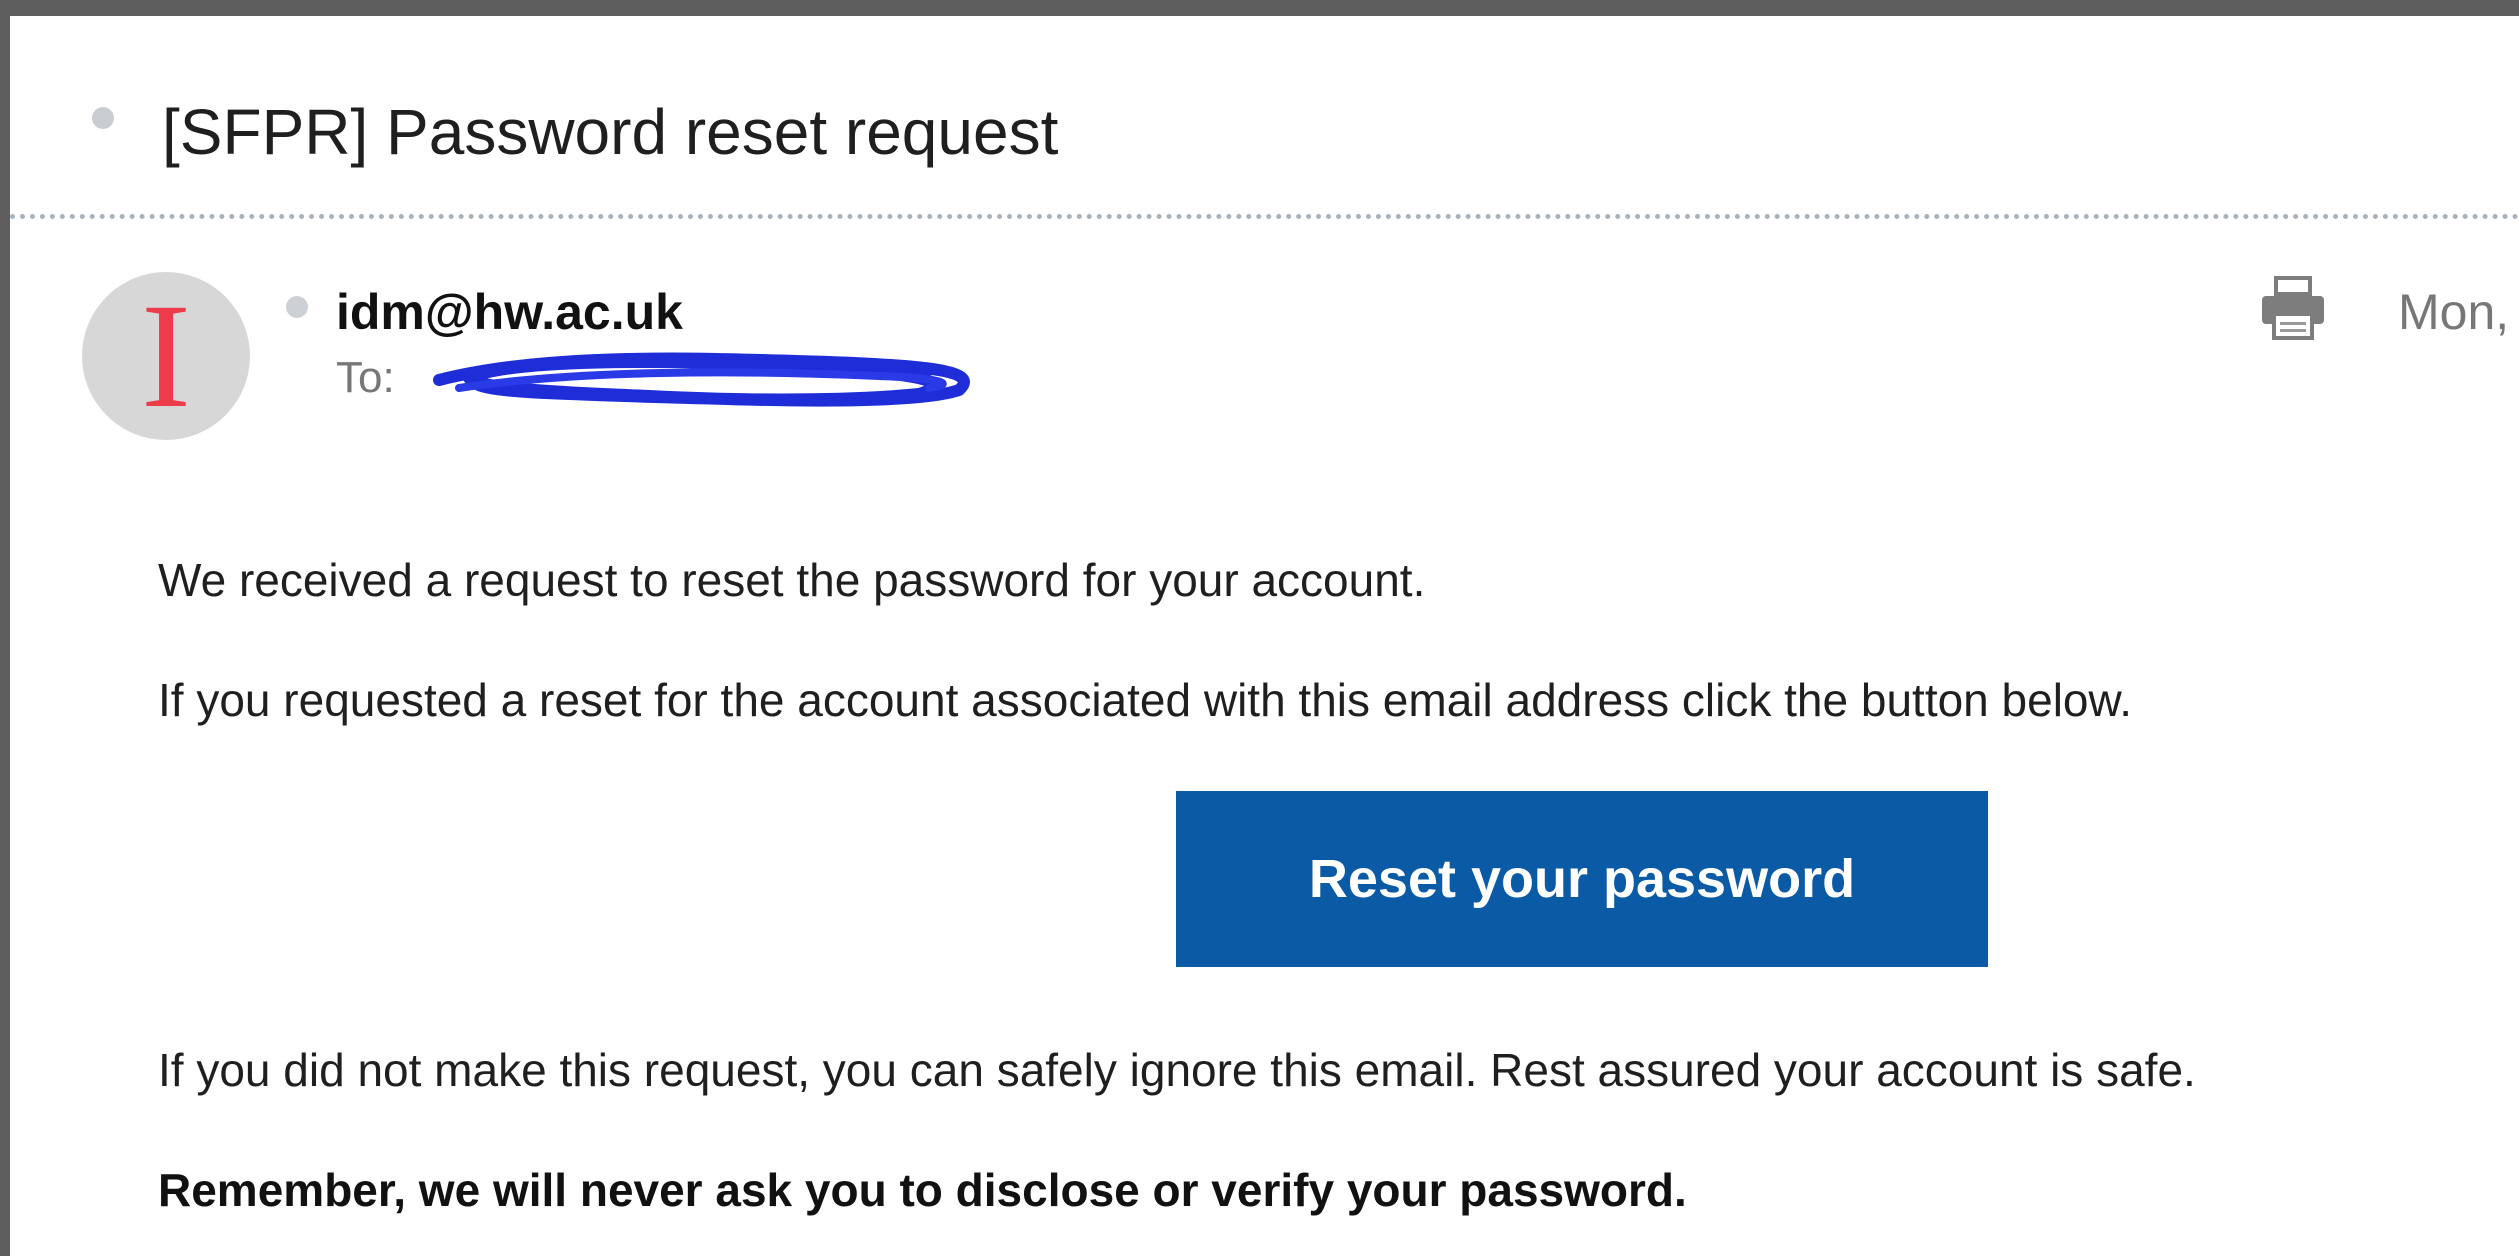  I want to click on avatar: I, so click(166, 356).